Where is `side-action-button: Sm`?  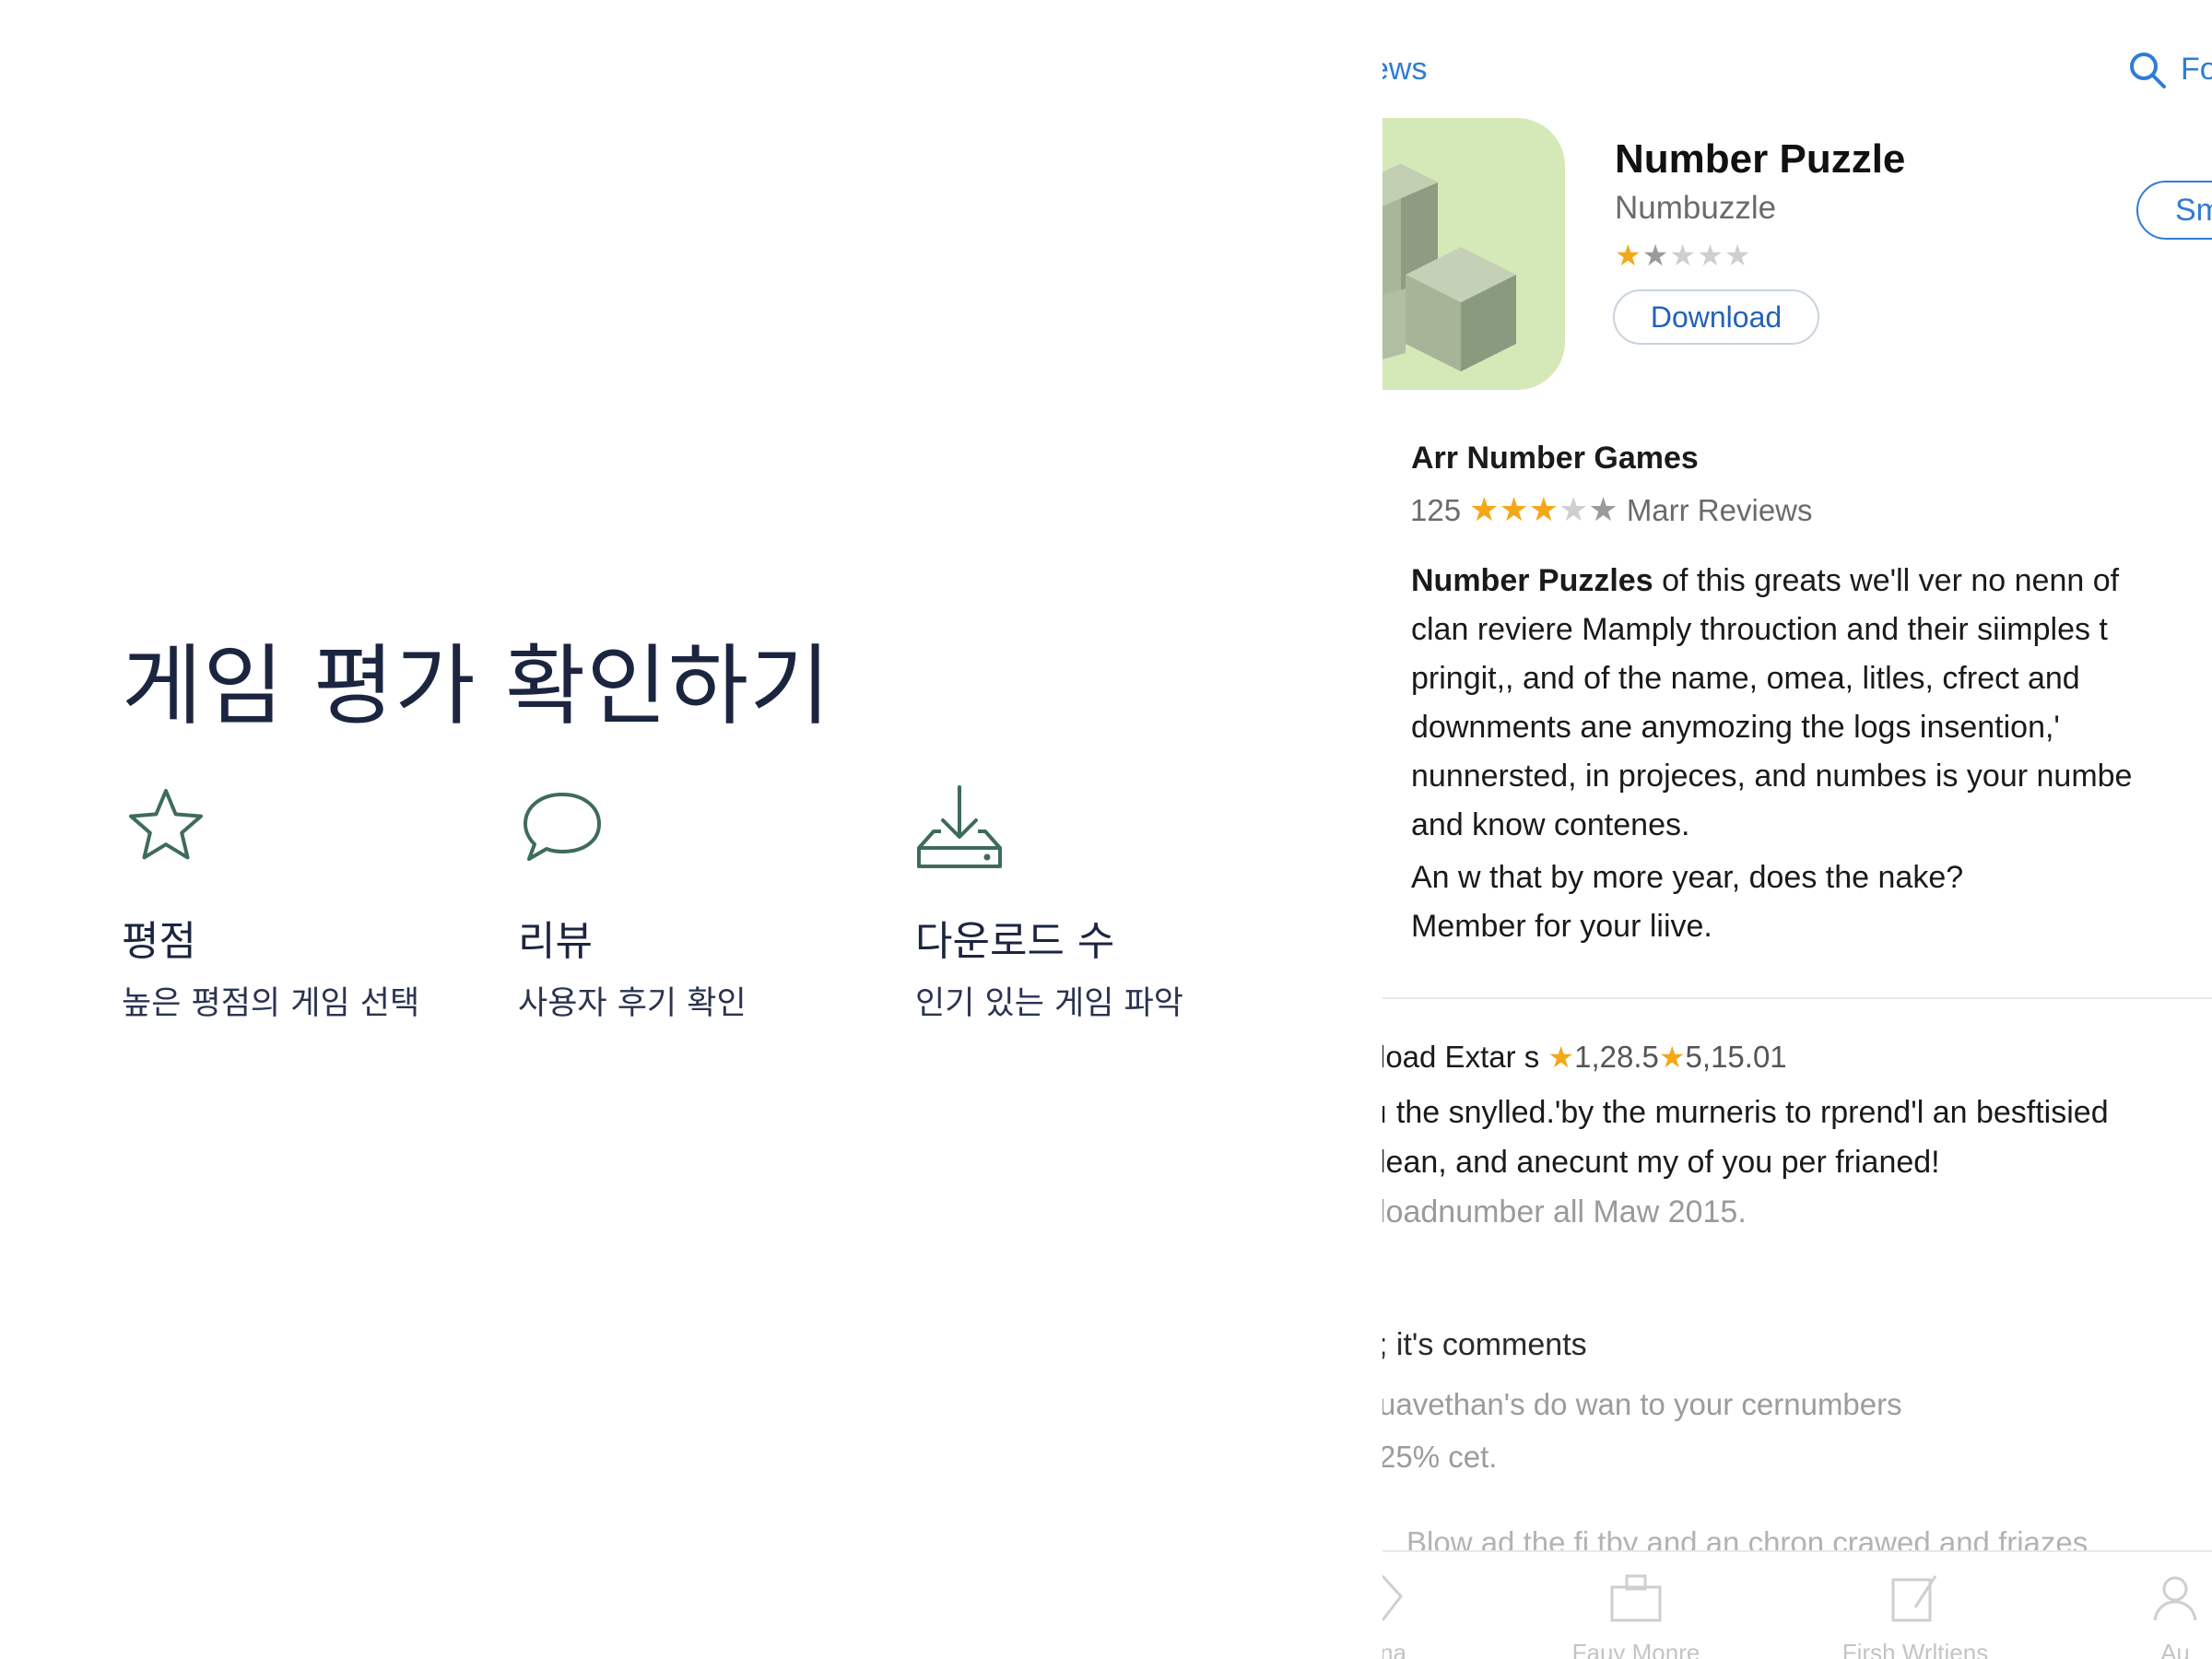
side-action-button: Sm is located at coordinates (2174, 210).